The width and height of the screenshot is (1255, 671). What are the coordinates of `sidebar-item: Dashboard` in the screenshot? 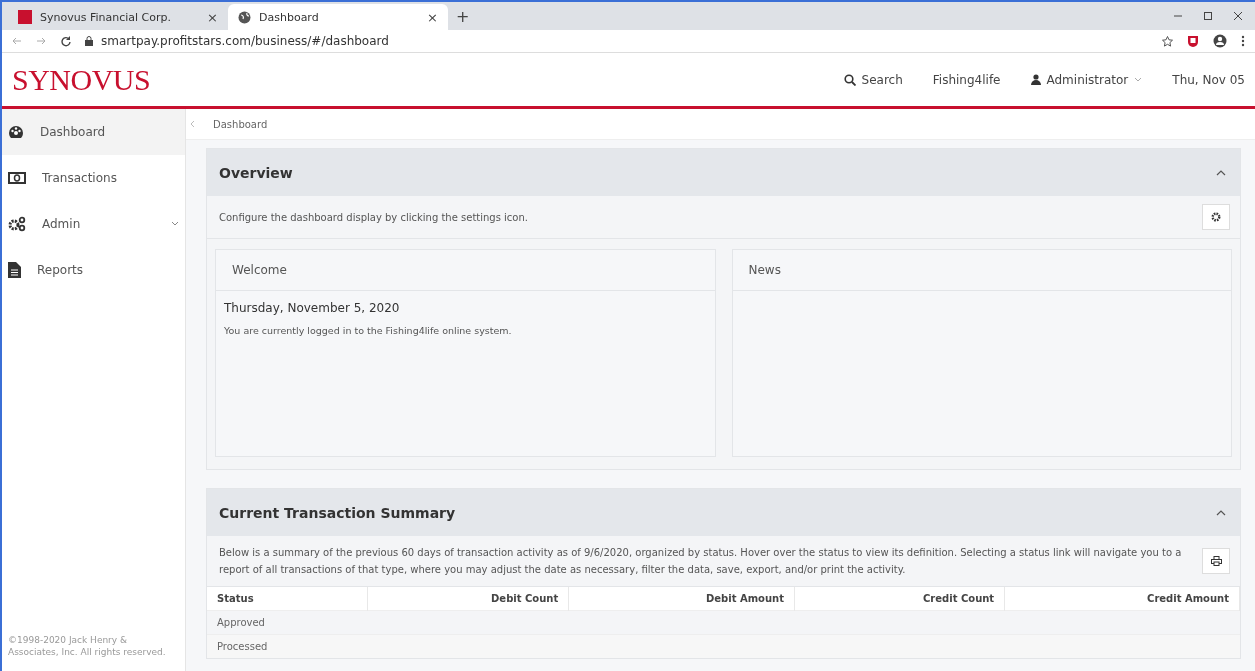 It's located at (93, 132).